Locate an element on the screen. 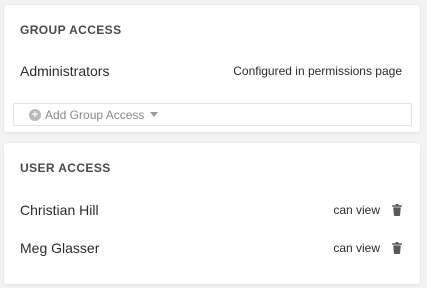 The width and height of the screenshot is (427, 288). group-access-title: GROUP ACCESS is located at coordinates (71, 30).